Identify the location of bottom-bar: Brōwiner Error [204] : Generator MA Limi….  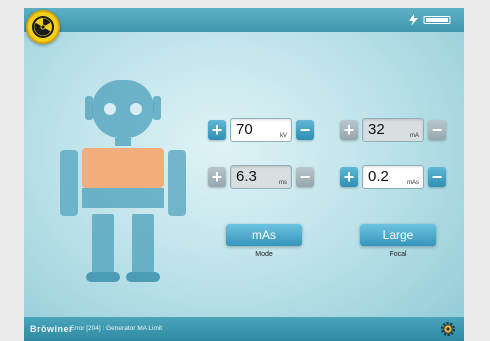
(244, 329).